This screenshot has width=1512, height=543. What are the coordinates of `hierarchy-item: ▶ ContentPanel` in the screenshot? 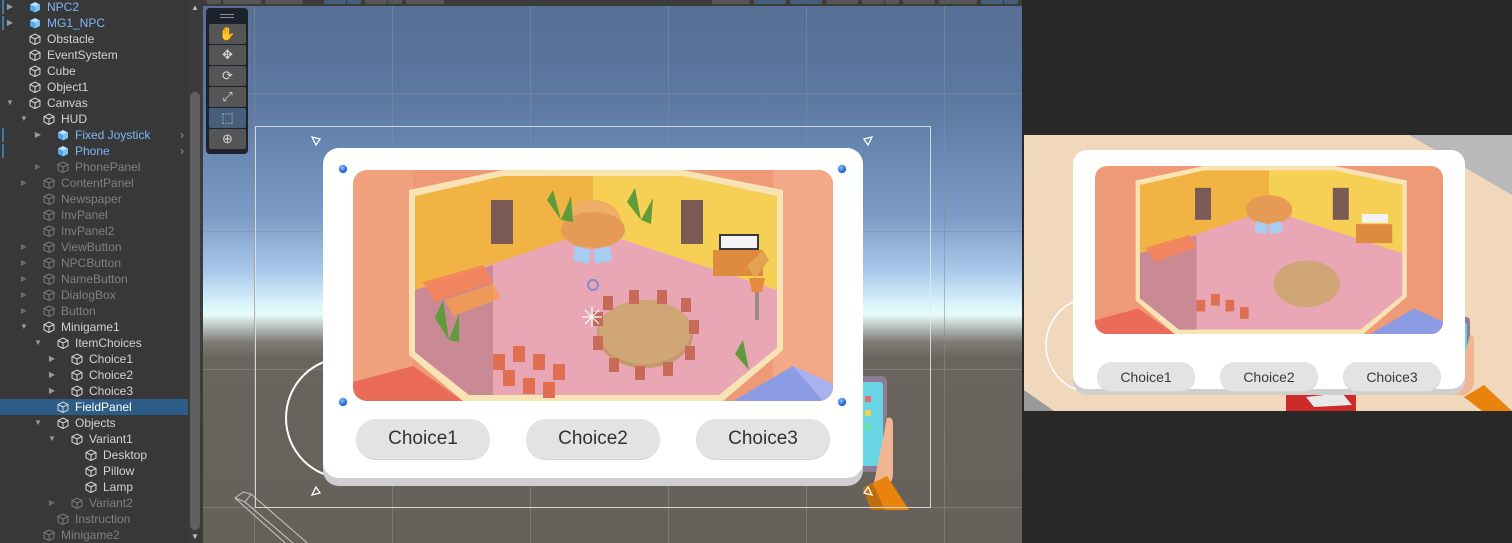 It's located at (94, 183).